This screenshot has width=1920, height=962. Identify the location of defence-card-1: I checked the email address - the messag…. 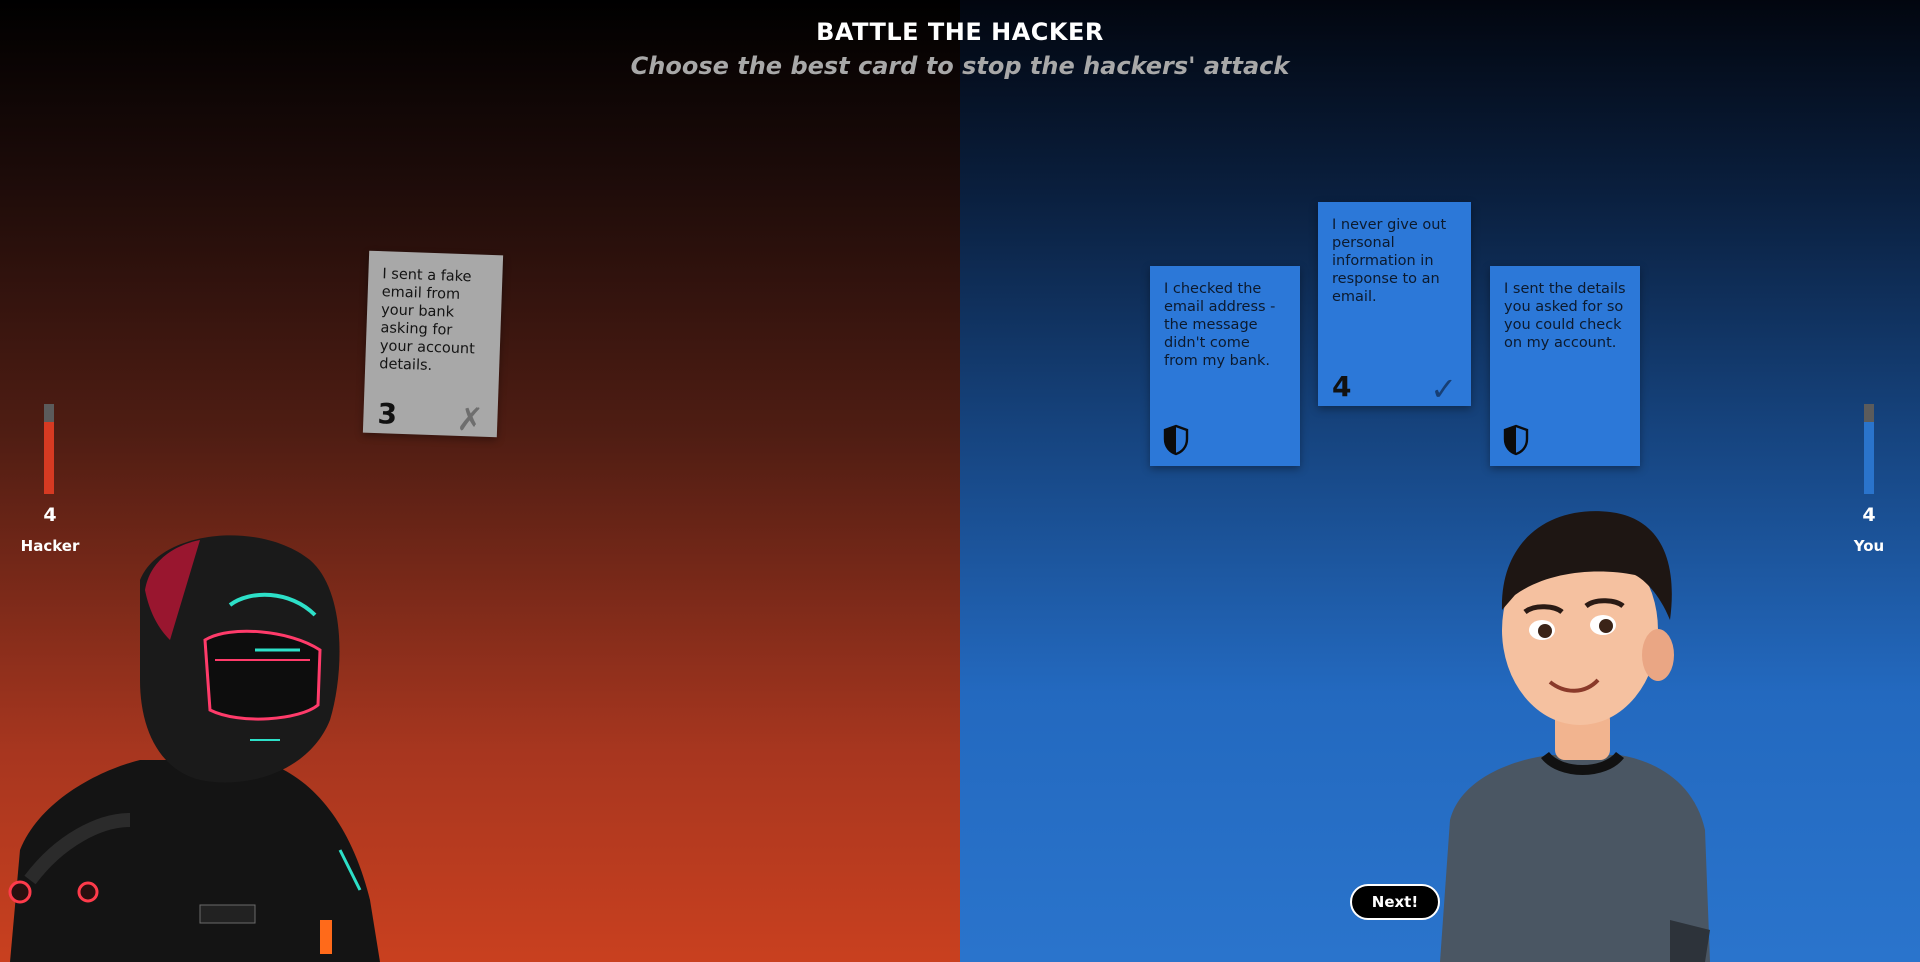
(1225, 366).